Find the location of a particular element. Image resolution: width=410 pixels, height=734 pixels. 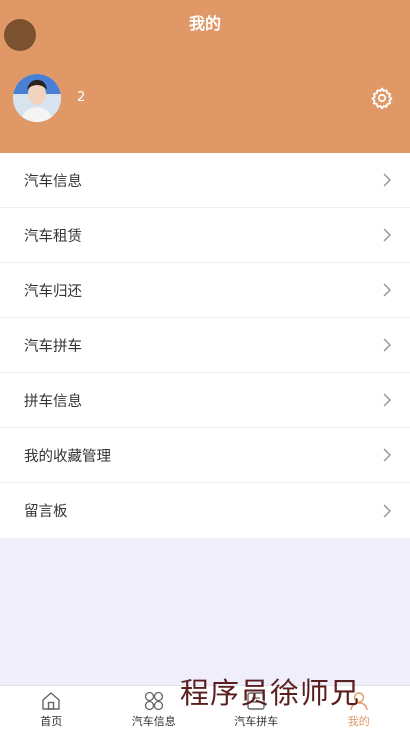

menu-item-car-info: 汽车信息 is located at coordinates (205, 180).